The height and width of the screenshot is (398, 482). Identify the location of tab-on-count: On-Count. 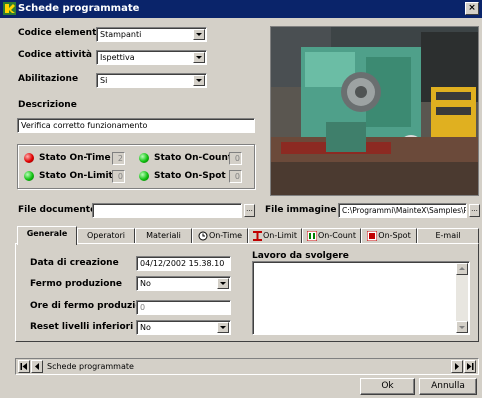
(331, 236).